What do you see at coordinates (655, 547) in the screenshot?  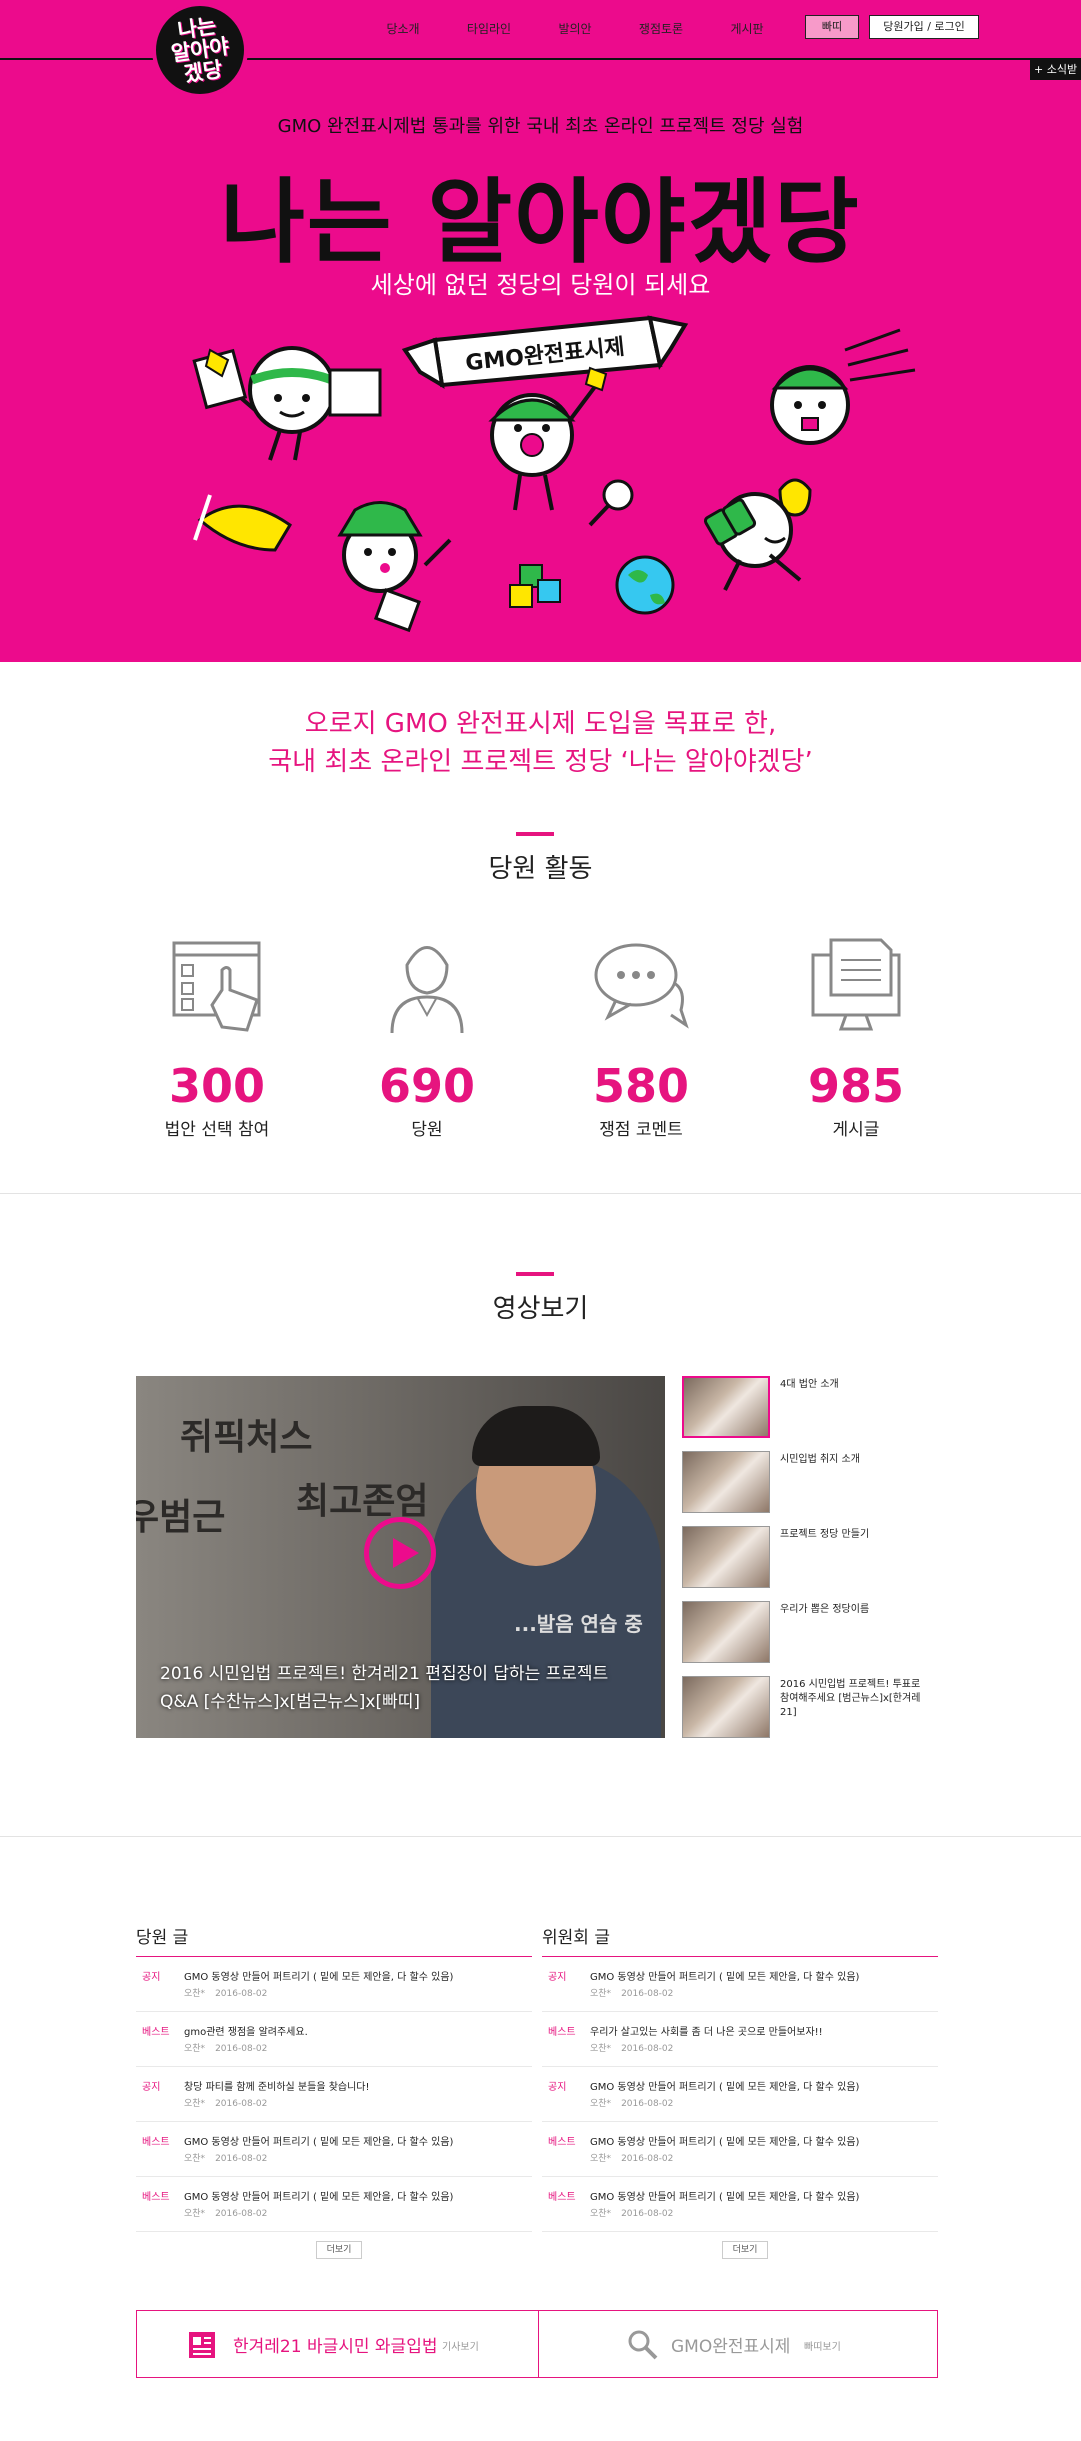 I see `props` at bounding box center [655, 547].